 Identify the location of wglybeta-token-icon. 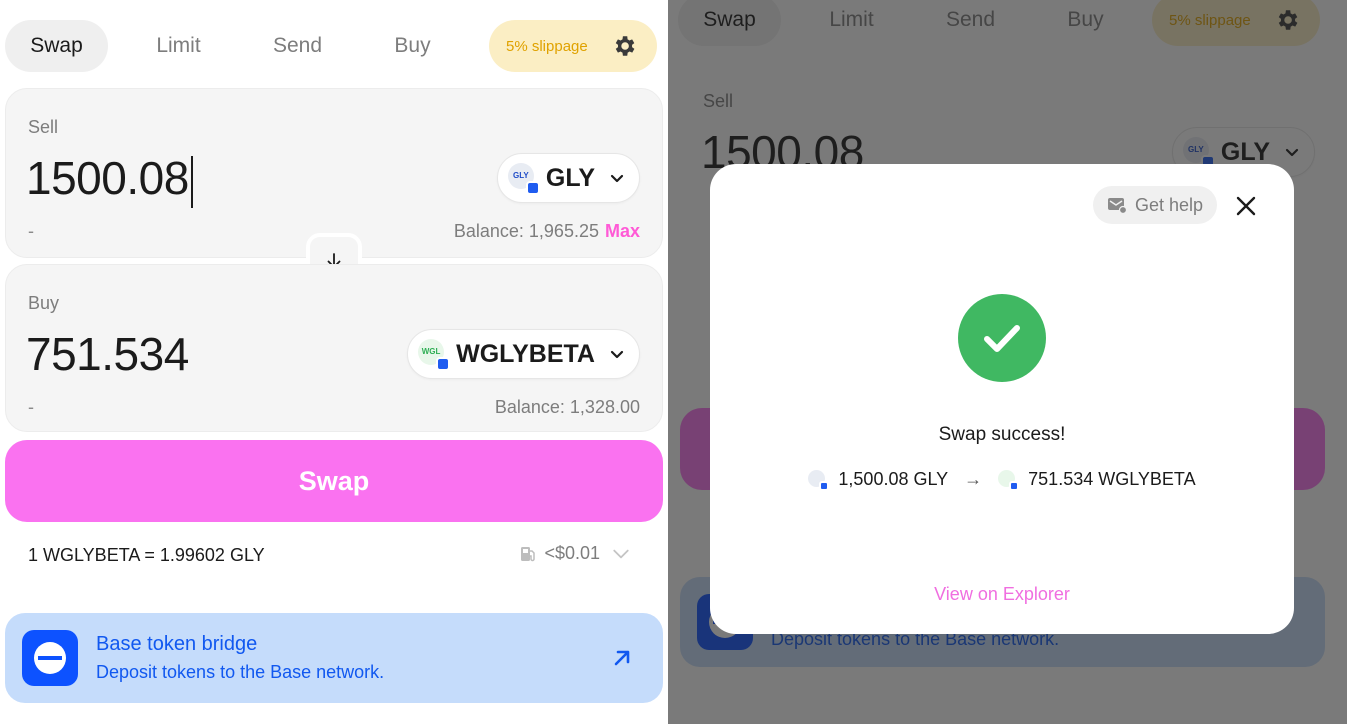
(1009, 480).